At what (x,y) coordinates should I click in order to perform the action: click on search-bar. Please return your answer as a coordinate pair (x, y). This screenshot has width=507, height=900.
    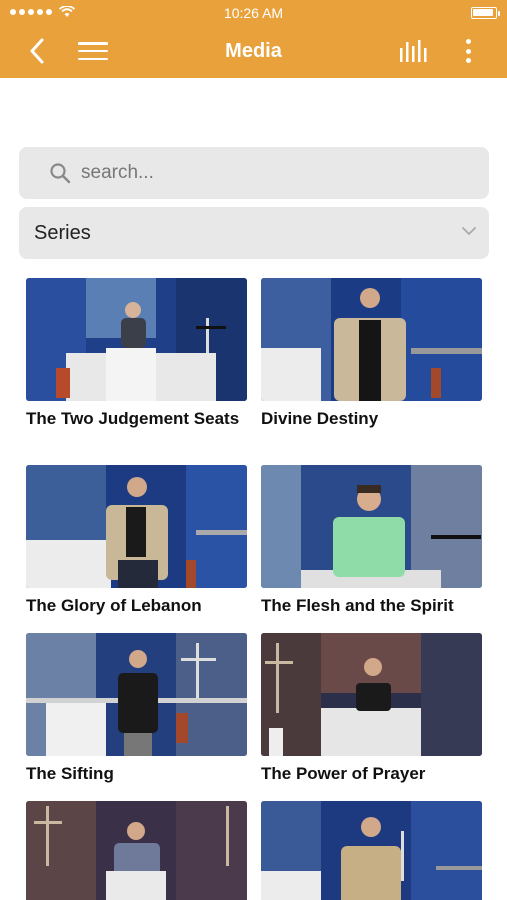
    Looking at the image, I should click on (254, 173).